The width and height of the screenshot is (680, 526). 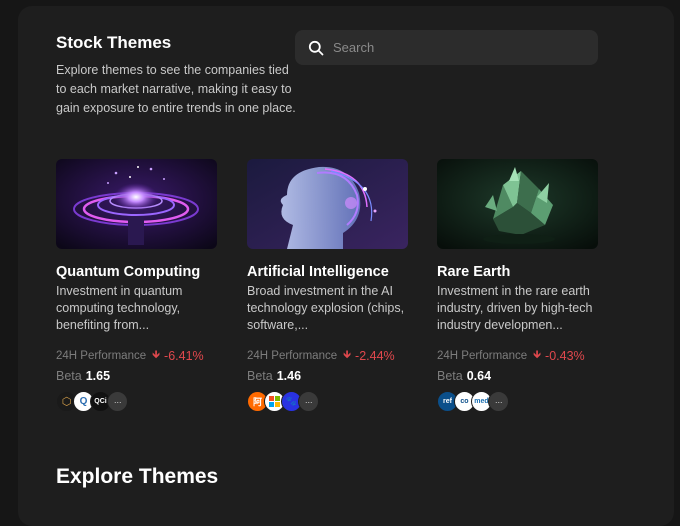 I want to click on performance-row: 24H Performance 🡻 -0.43%, so click(x=518, y=355).